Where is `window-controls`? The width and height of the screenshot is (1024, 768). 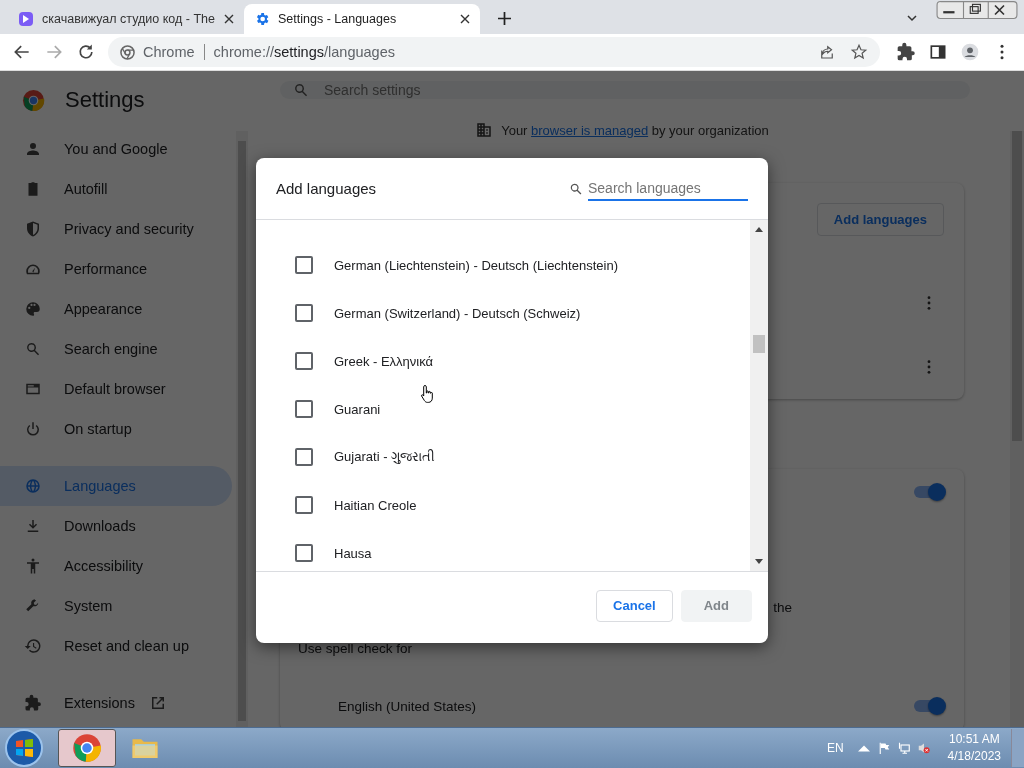 window-controls is located at coordinates (977, 10).